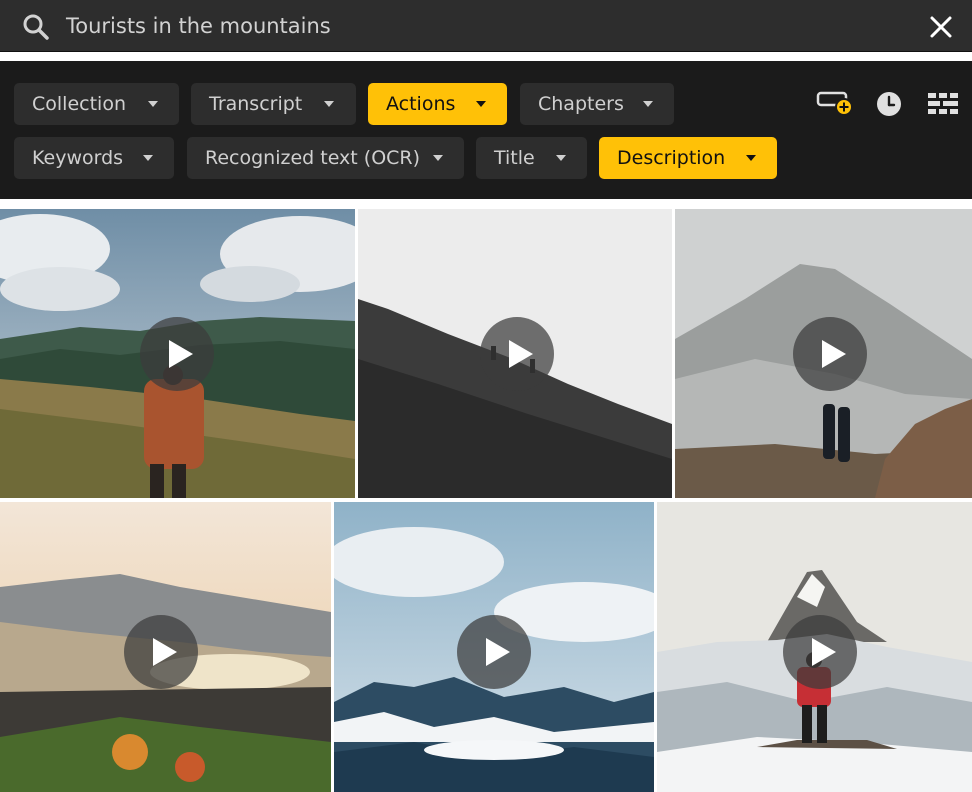 The width and height of the screenshot is (972, 792). I want to click on filter-chip-description: Description, so click(688, 158).